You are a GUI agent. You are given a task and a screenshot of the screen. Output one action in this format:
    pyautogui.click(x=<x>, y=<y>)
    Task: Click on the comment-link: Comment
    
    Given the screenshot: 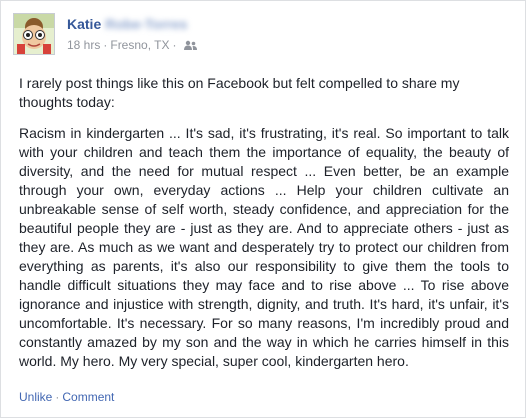 What is the action you would take?
    pyautogui.click(x=88, y=397)
    